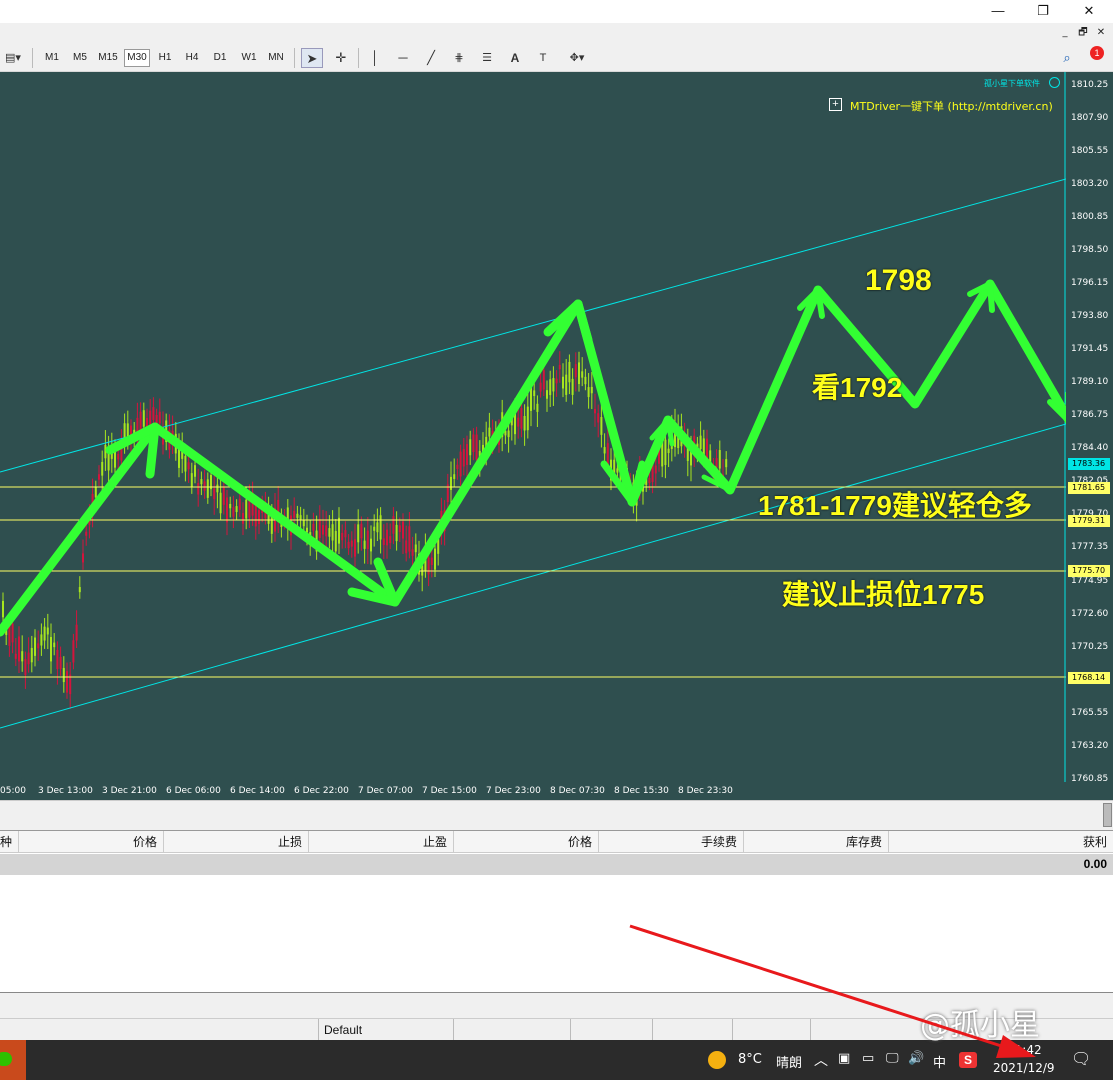  What do you see at coordinates (52, 58) in the screenshot?
I see `tf-m1: M1` at bounding box center [52, 58].